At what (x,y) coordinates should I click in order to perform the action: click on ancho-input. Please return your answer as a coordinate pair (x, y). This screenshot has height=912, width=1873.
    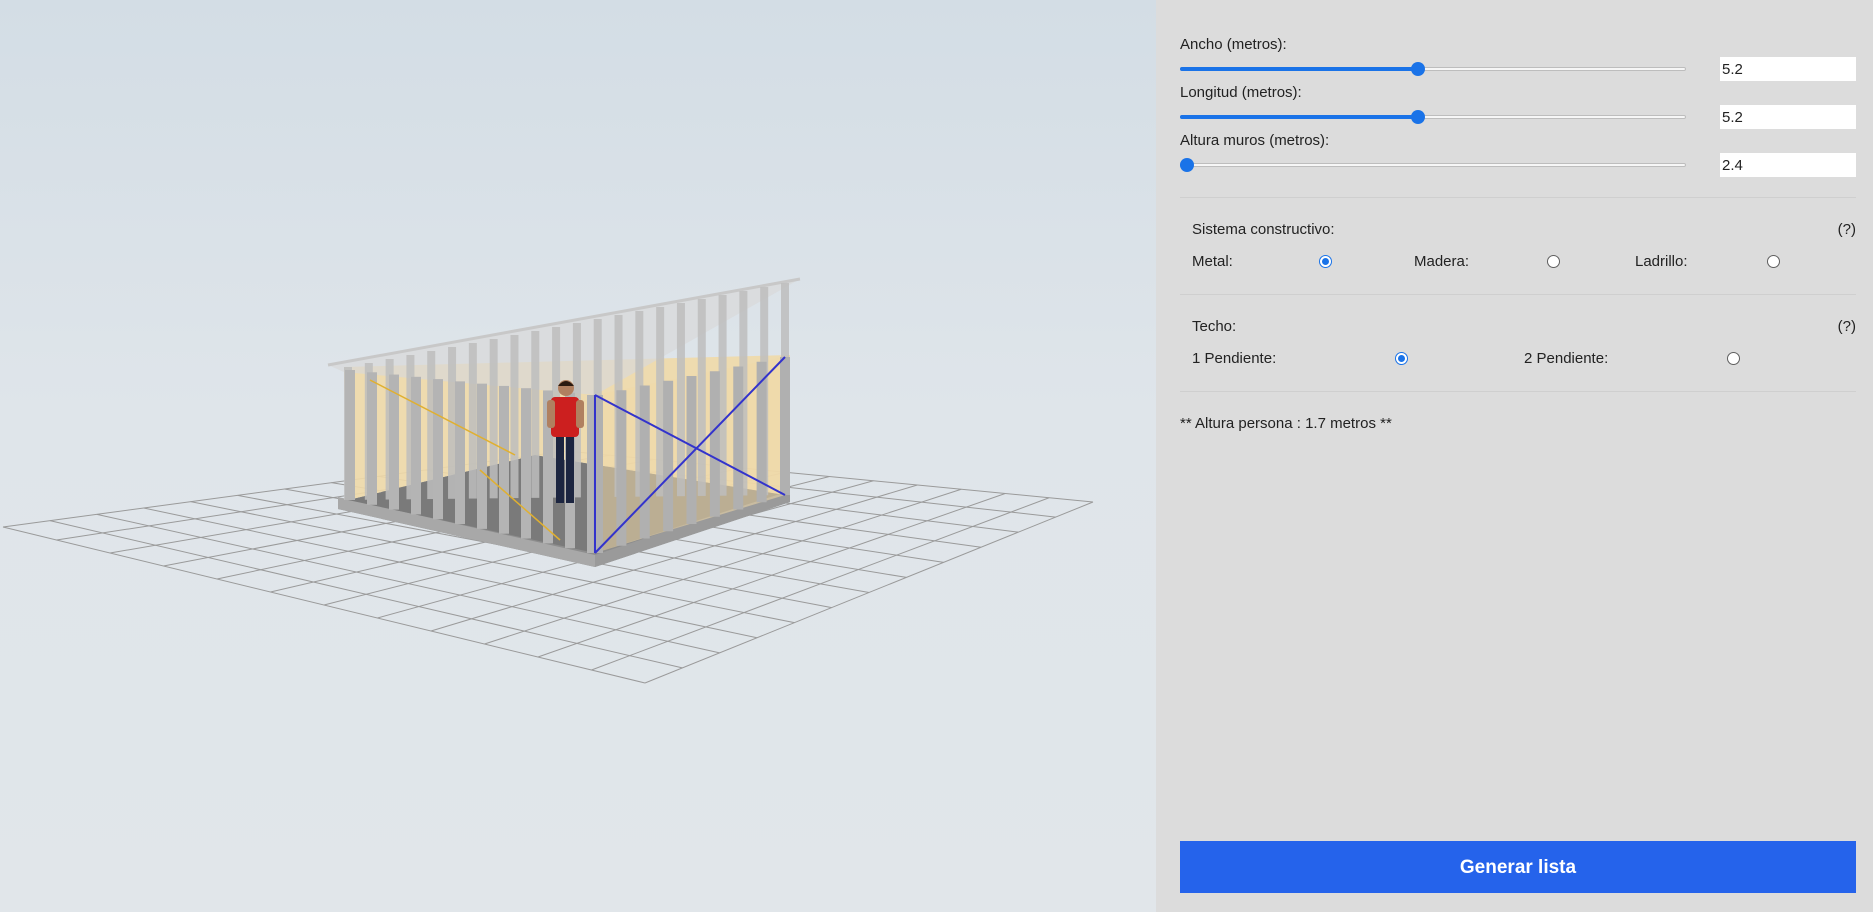
    Looking at the image, I should click on (1788, 69).